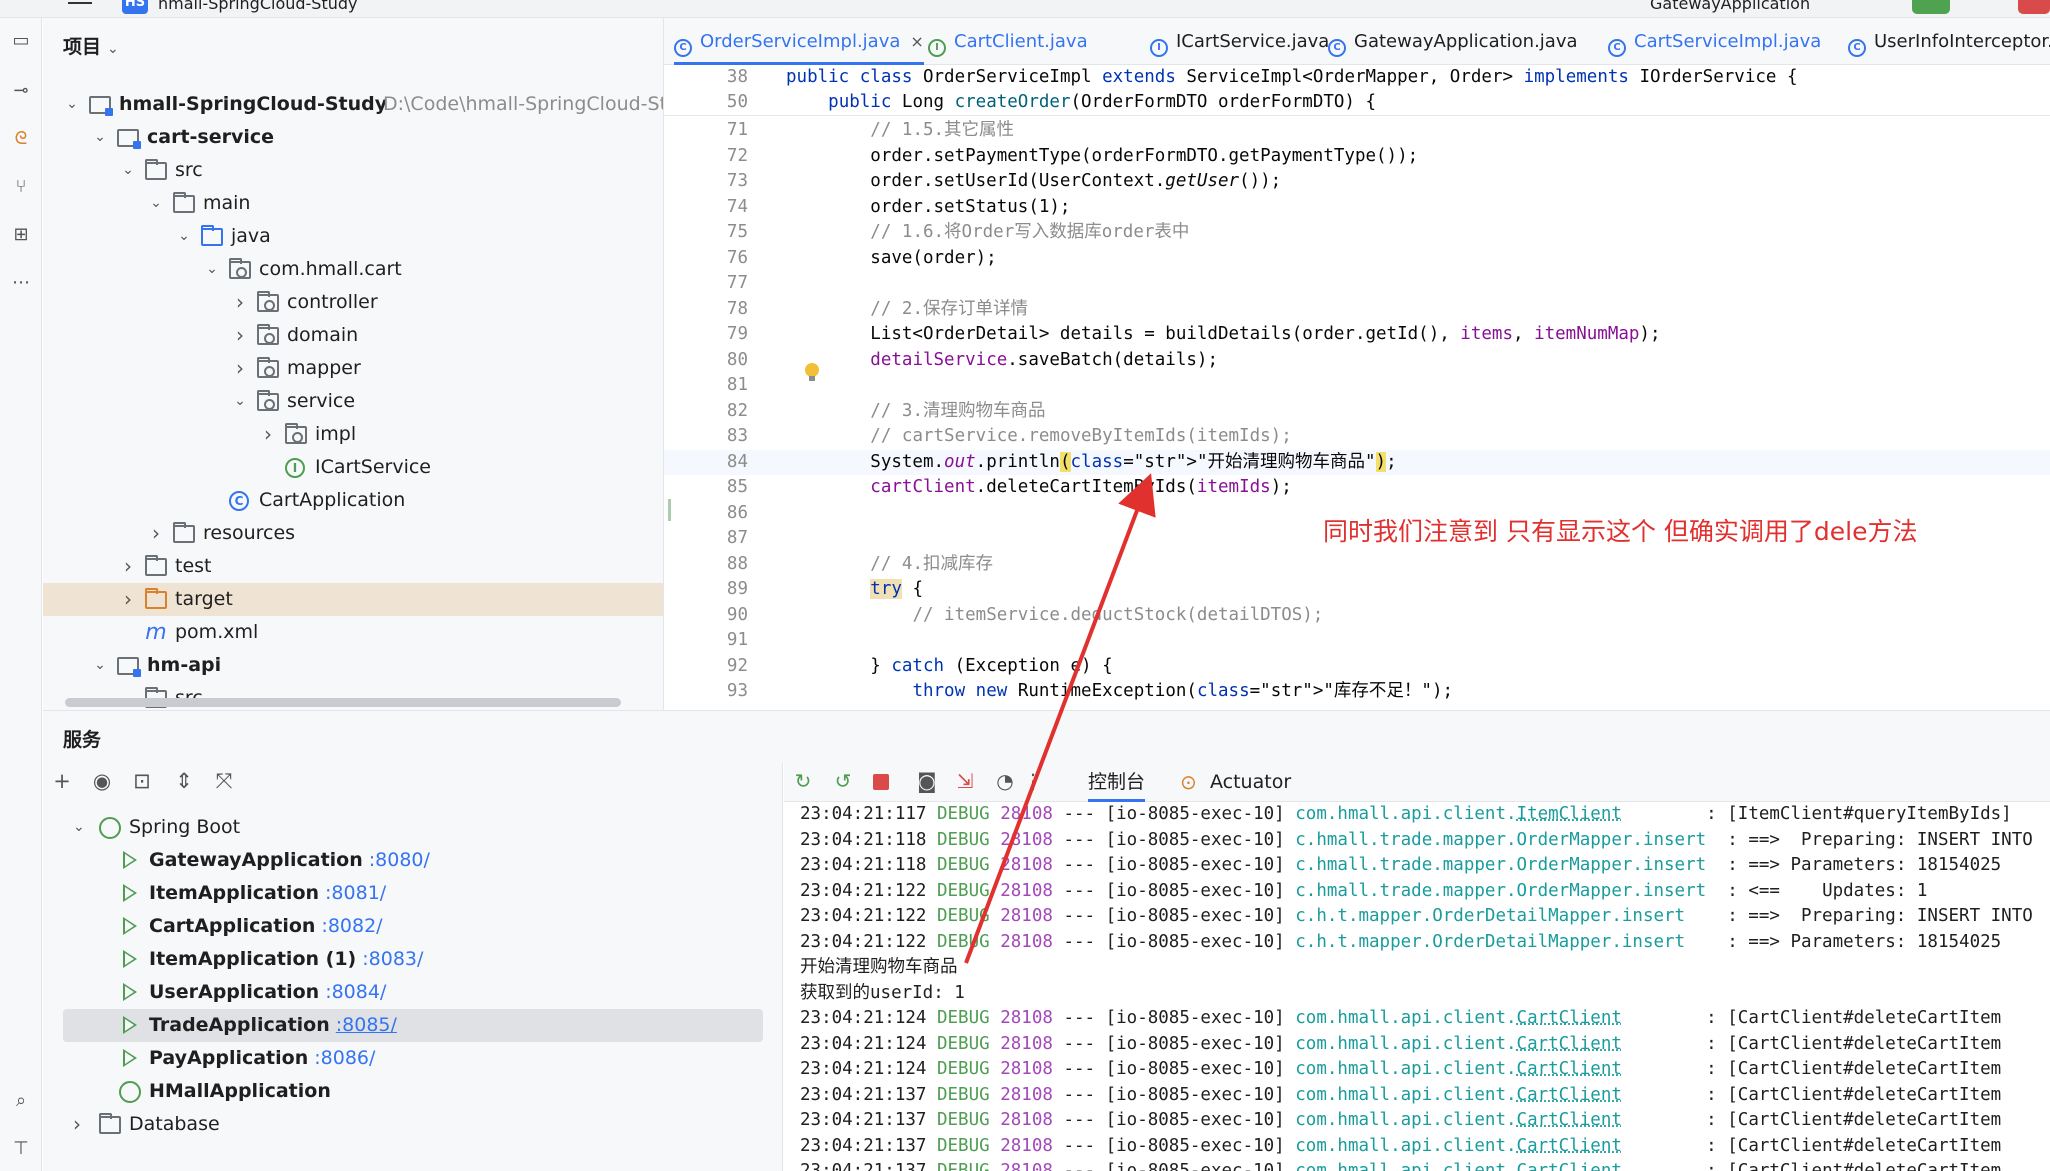  I want to click on services-group-database: › Database, so click(413, 1124).